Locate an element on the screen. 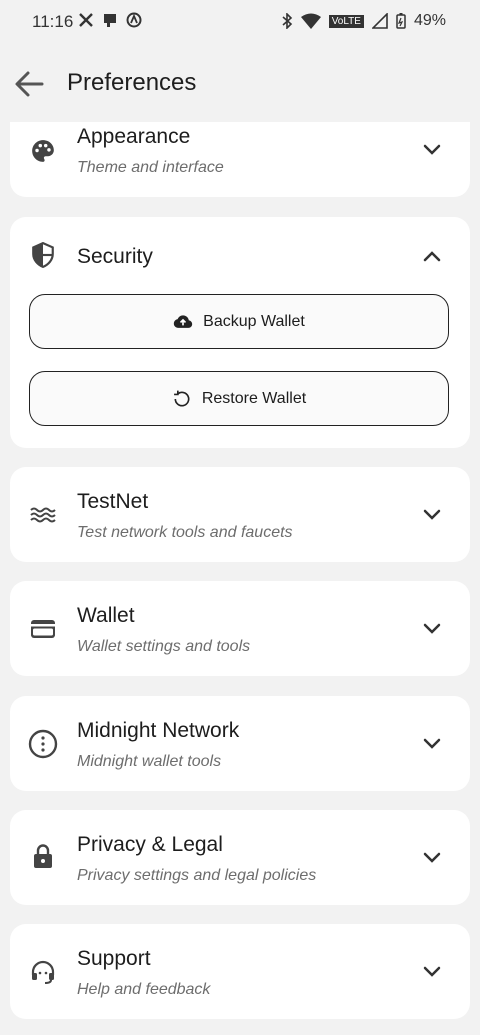 This screenshot has width=480, height=1035. waves-icon is located at coordinates (43, 515).